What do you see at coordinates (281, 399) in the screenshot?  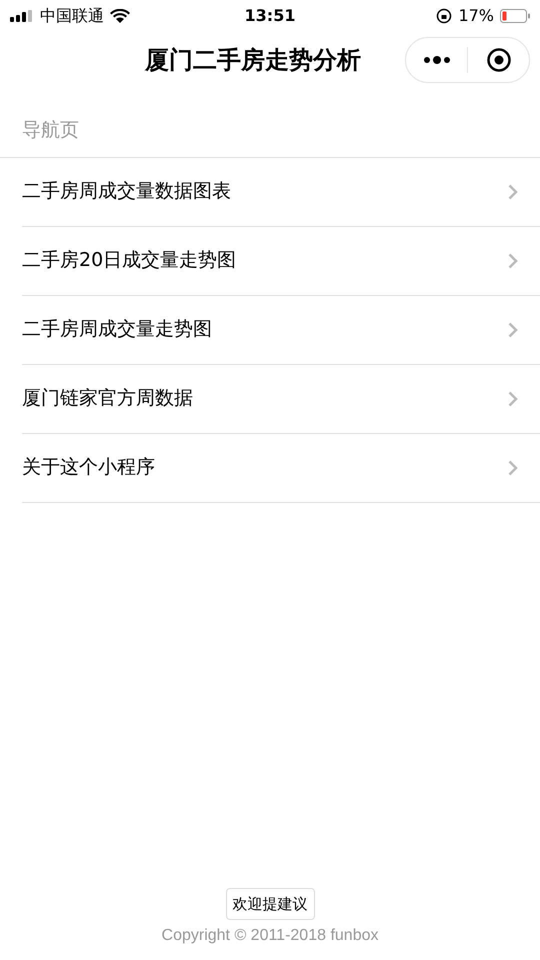 I see `nav-list-item: 厦门链家官方周数据` at bounding box center [281, 399].